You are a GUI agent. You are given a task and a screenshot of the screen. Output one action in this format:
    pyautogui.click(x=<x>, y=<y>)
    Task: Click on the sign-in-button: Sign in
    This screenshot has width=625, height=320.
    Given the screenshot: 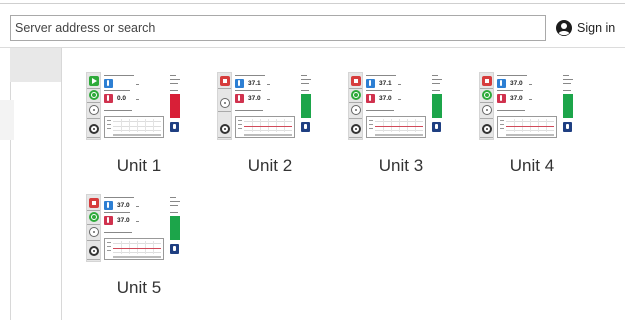 What is the action you would take?
    pyautogui.click(x=585, y=28)
    